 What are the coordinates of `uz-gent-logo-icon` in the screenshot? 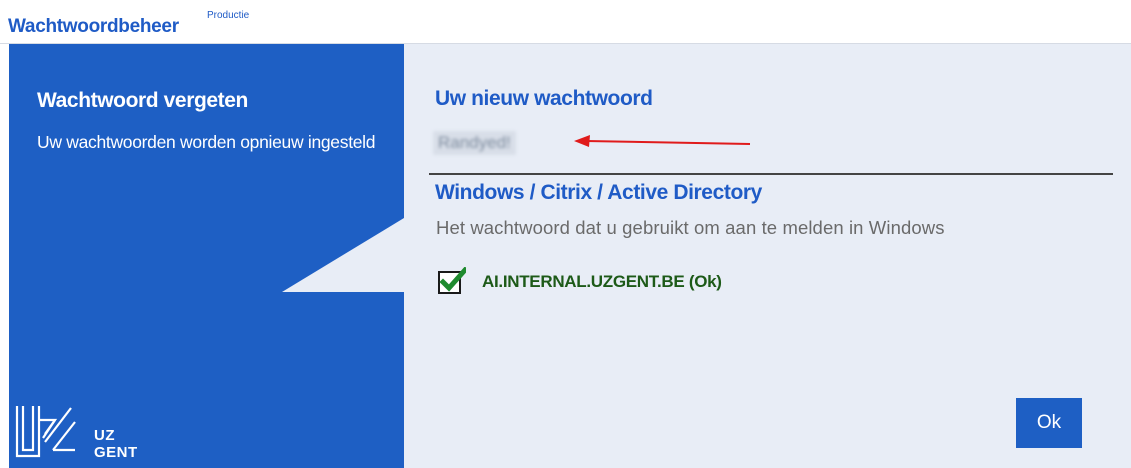 It's located at (45, 432).